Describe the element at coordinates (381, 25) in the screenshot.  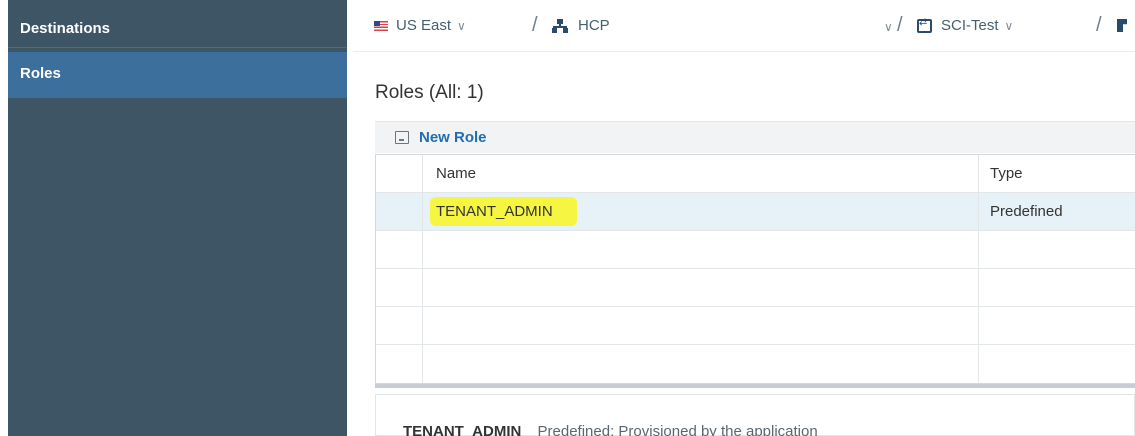
I see `us-flag-icon` at that location.